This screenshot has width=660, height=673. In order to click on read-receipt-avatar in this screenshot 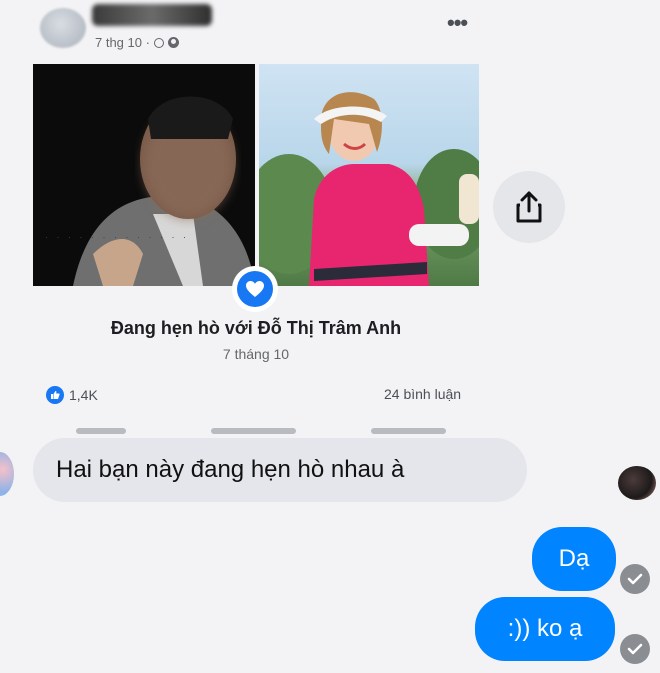, I will do `click(637, 483)`.